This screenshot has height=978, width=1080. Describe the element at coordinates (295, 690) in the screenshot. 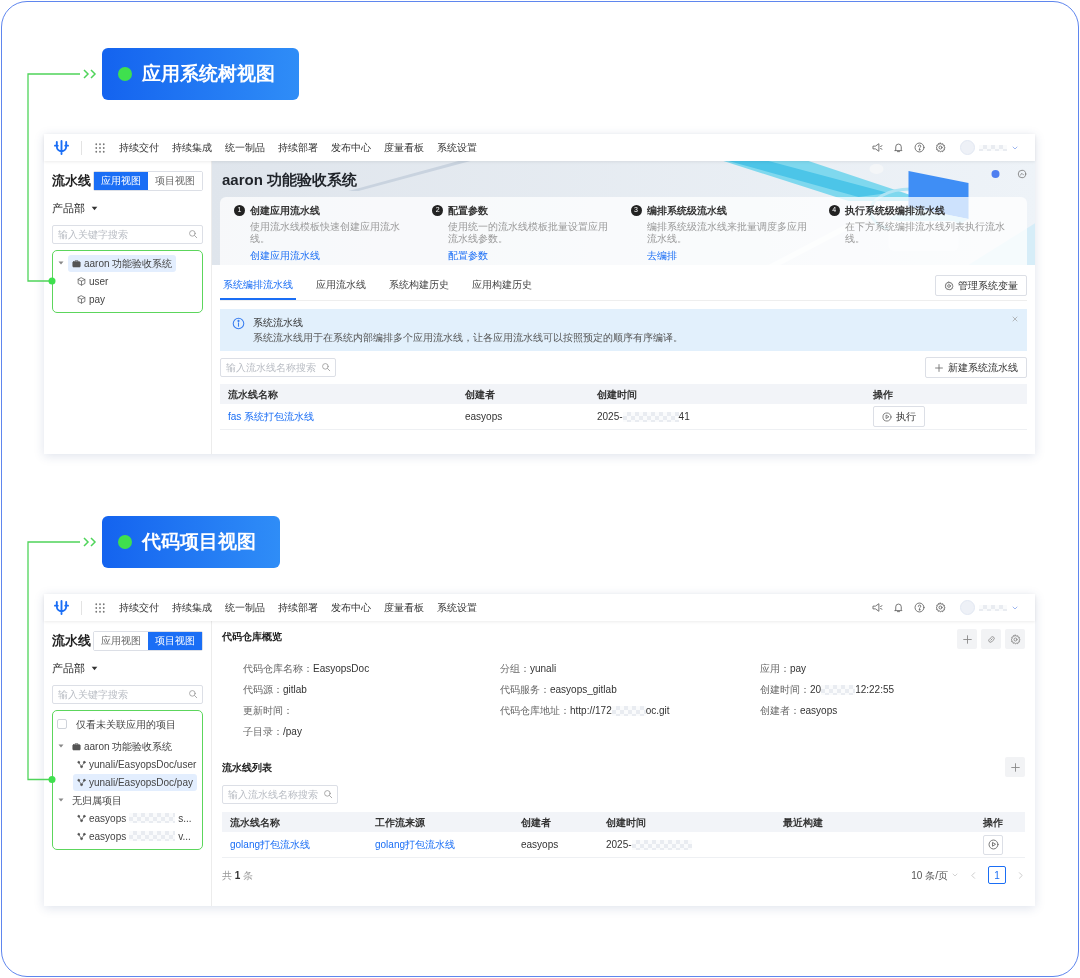

I see `field-value: gitlab` at that location.